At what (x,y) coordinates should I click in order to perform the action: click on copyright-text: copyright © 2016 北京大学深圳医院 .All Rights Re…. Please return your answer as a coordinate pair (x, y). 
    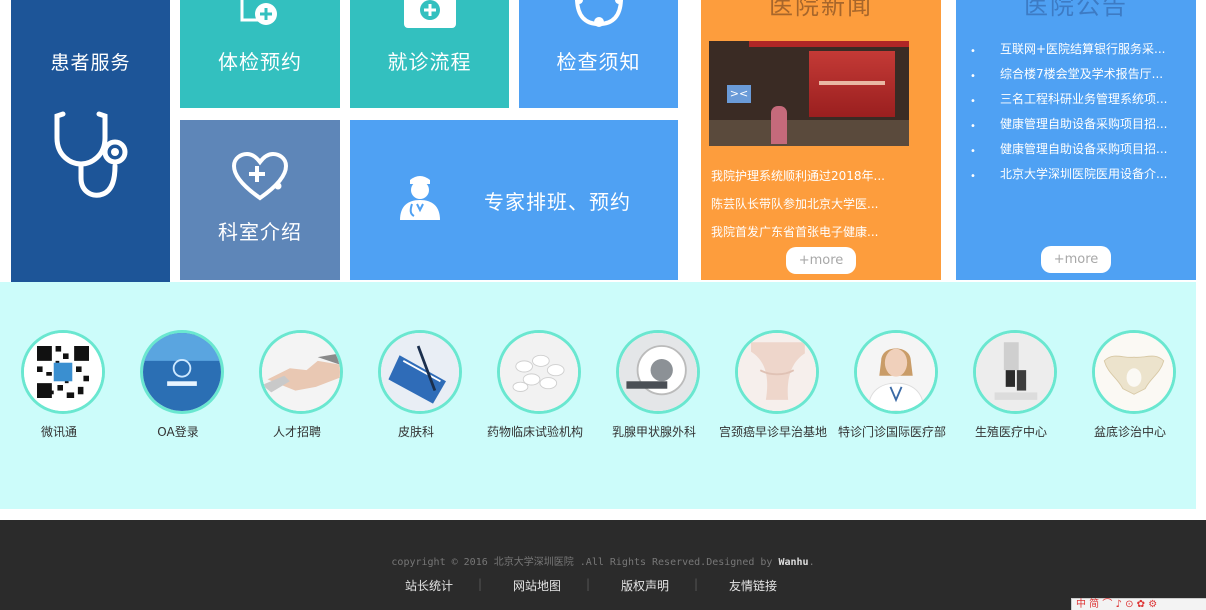
    Looking at the image, I should click on (603, 560).